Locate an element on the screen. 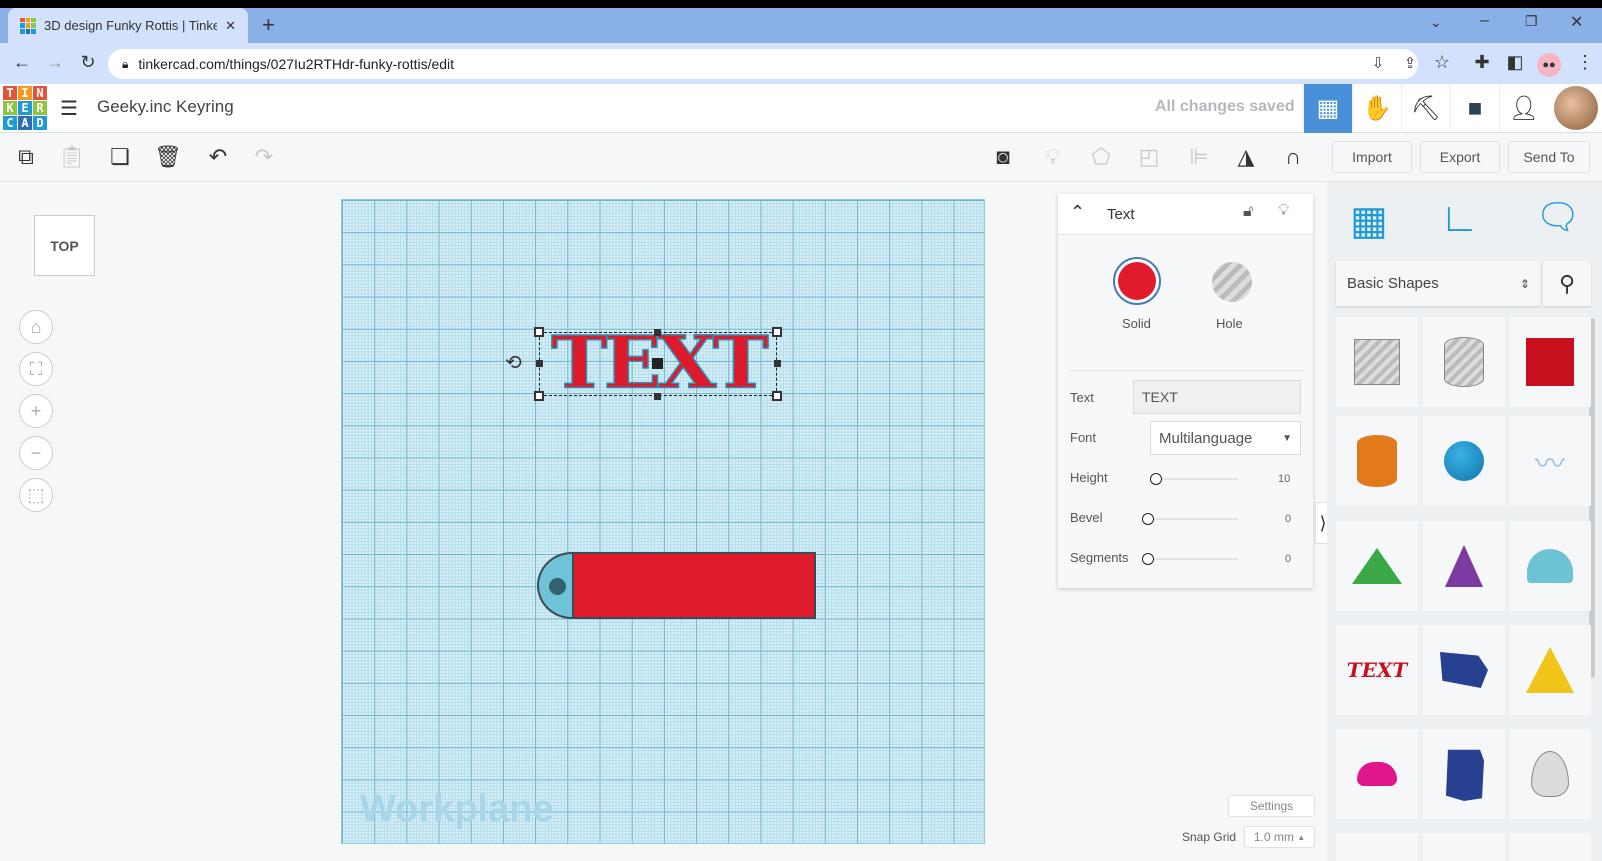 The height and width of the screenshot is (861, 1602). shape-scribble: 〰 is located at coordinates (1550, 461).